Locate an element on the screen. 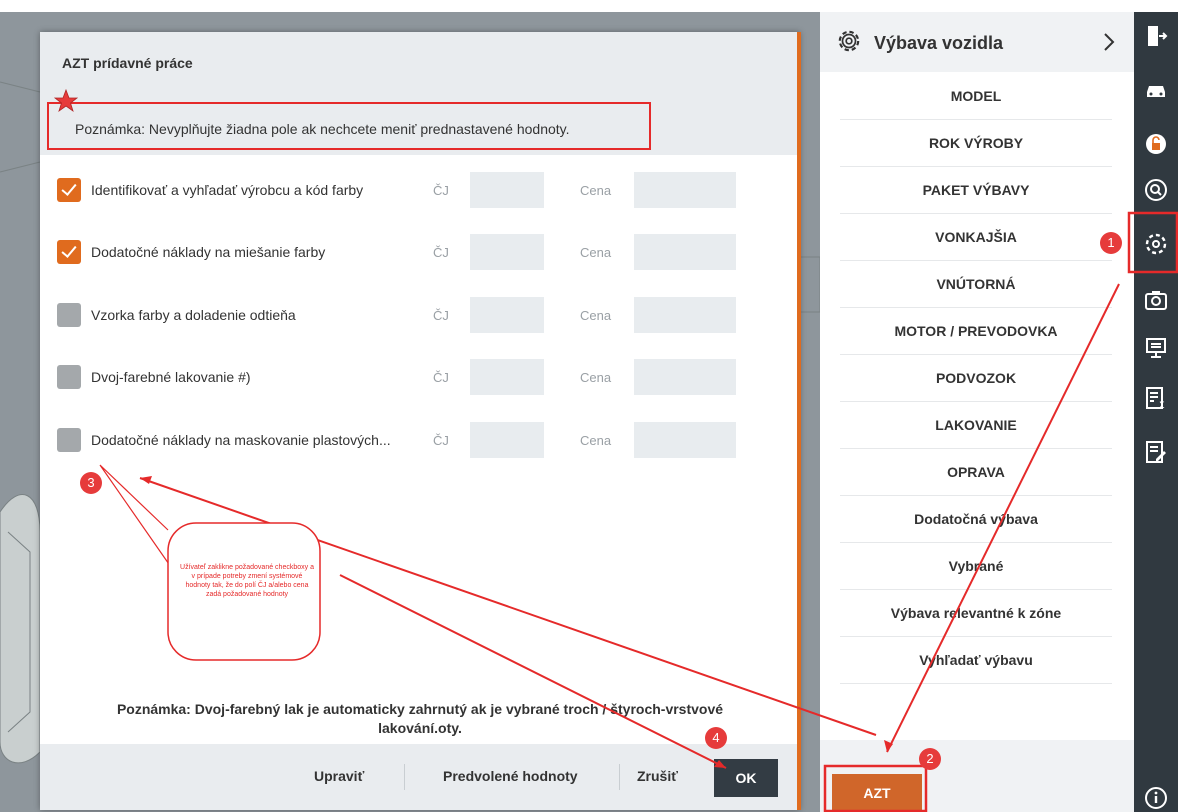 This screenshot has width=1178, height=812. svg-text: Σ is located at coordinates (1162, 405).